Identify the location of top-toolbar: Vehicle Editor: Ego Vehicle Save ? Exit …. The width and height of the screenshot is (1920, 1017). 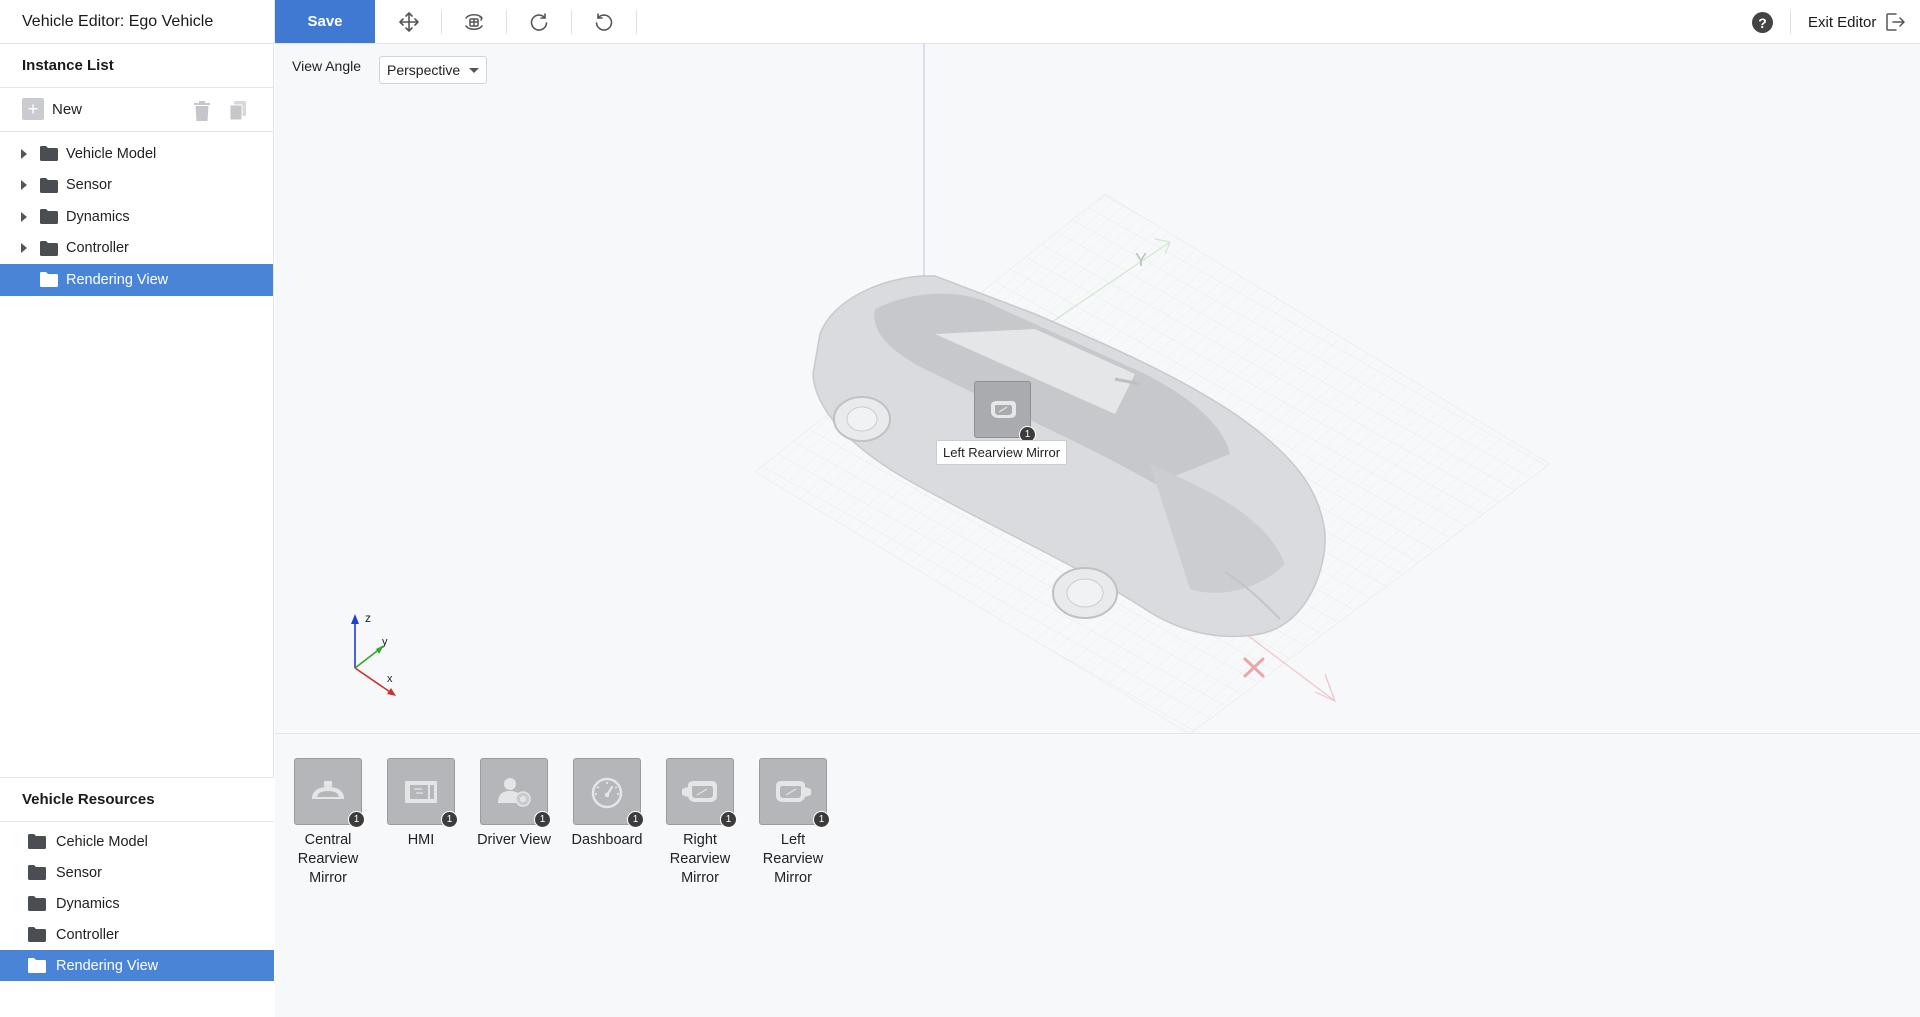
(960, 22).